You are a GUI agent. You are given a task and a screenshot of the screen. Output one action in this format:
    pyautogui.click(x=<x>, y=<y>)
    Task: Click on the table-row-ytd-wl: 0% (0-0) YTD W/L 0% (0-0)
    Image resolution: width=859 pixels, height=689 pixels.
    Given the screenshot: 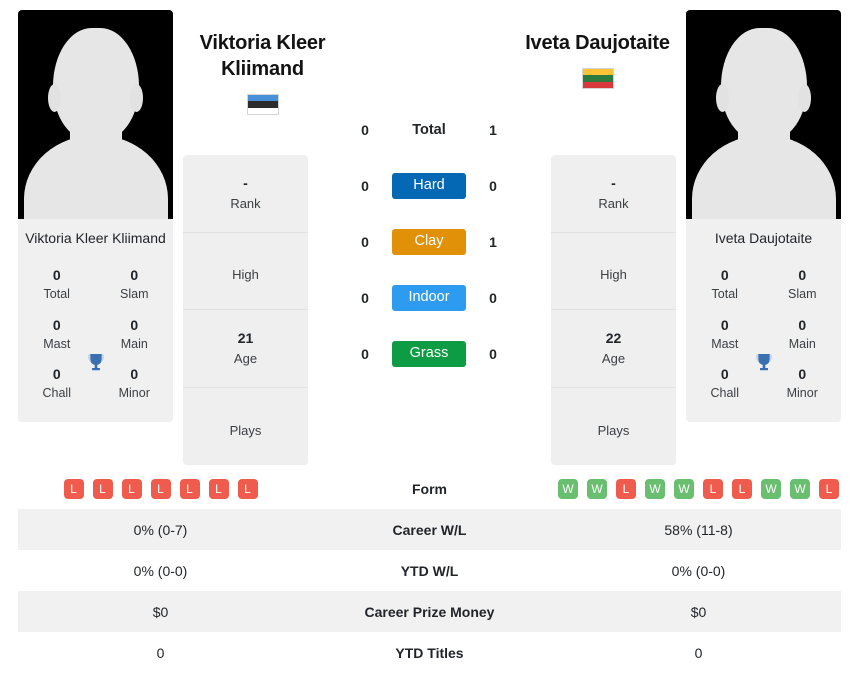 What is the action you would take?
    pyautogui.click(x=429, y=570)
    